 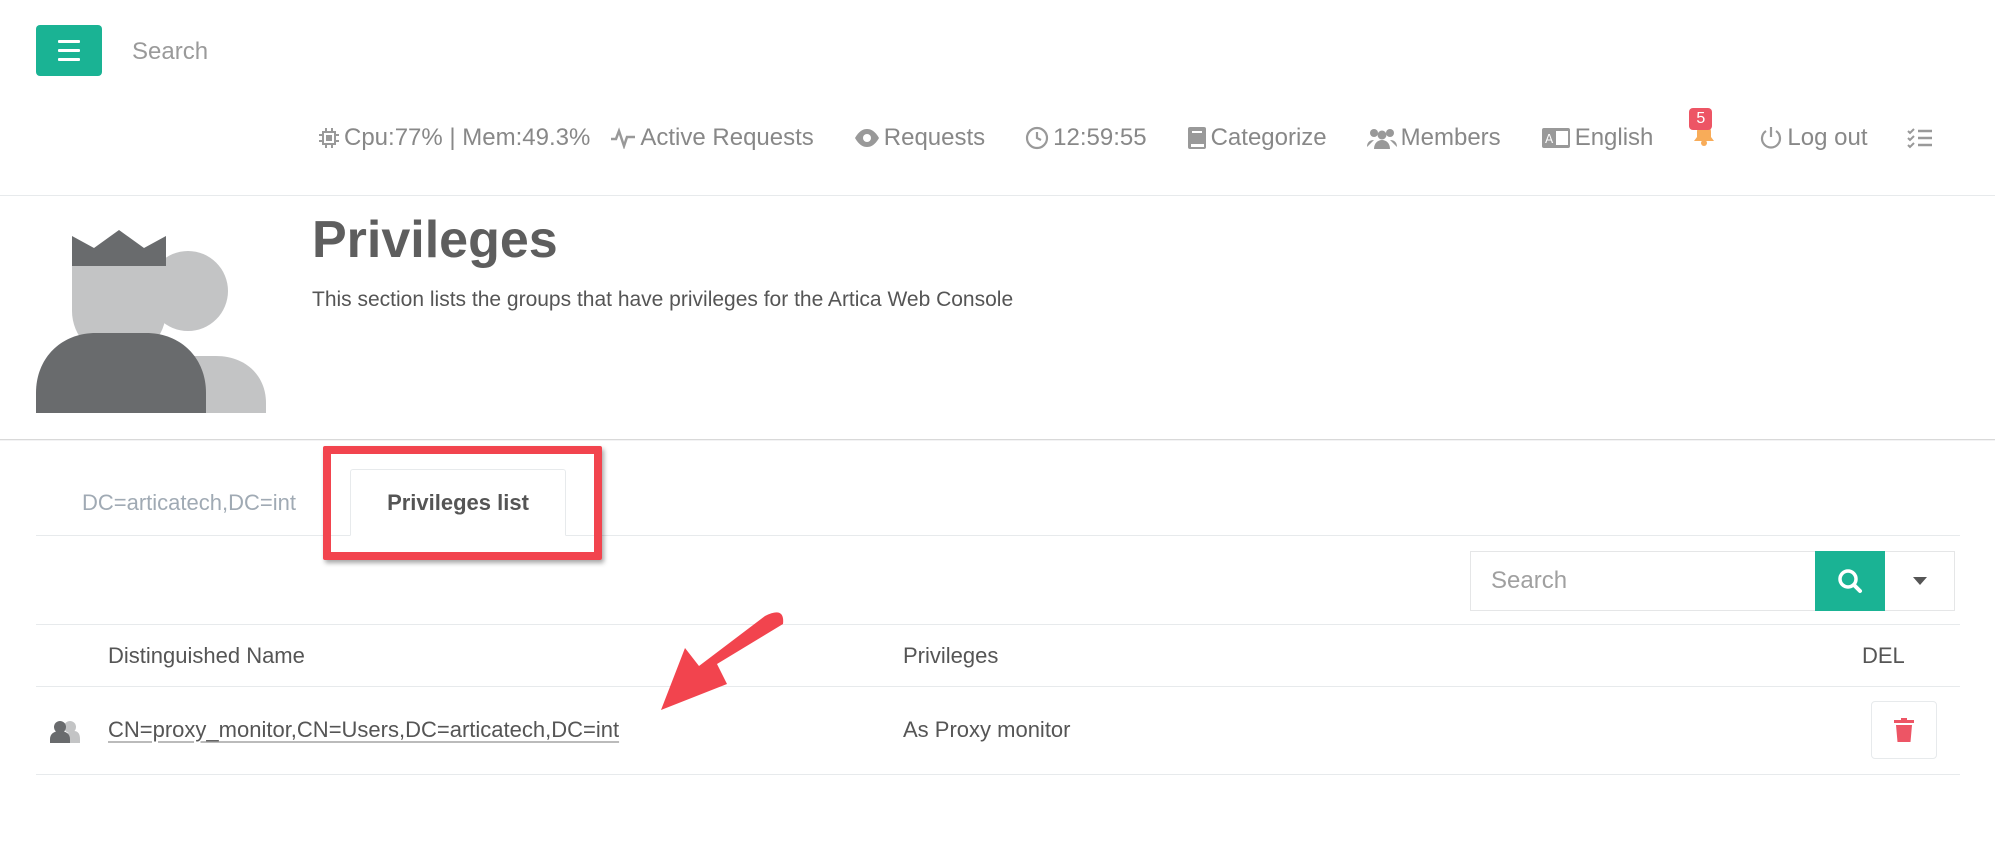 What do you see at coordinates (1642, 581) in the screenshot?
I see `table-search-input` at bounding box center [1642, 581].